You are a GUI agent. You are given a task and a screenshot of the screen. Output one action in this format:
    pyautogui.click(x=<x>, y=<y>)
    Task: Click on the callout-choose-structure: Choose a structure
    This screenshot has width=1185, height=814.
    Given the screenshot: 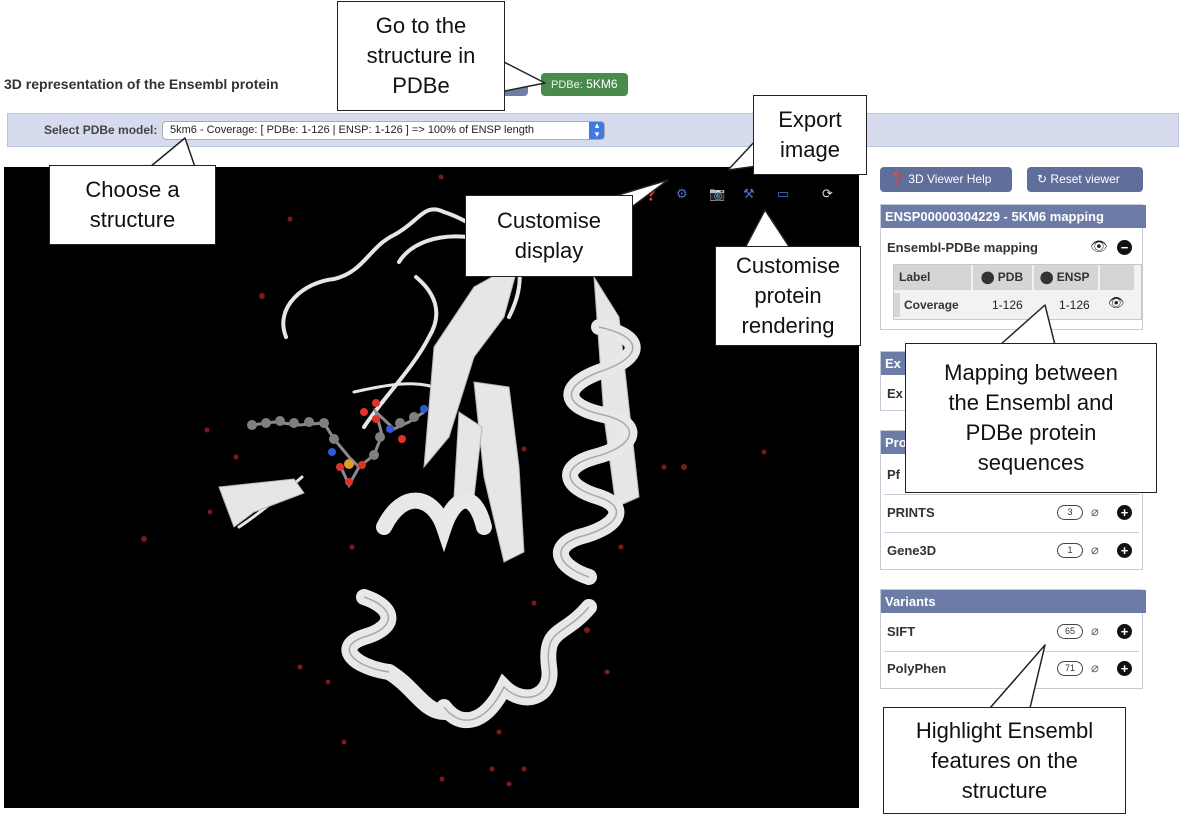 What is the action you would take?
    pyautogui.click(x=132, y=205)
    